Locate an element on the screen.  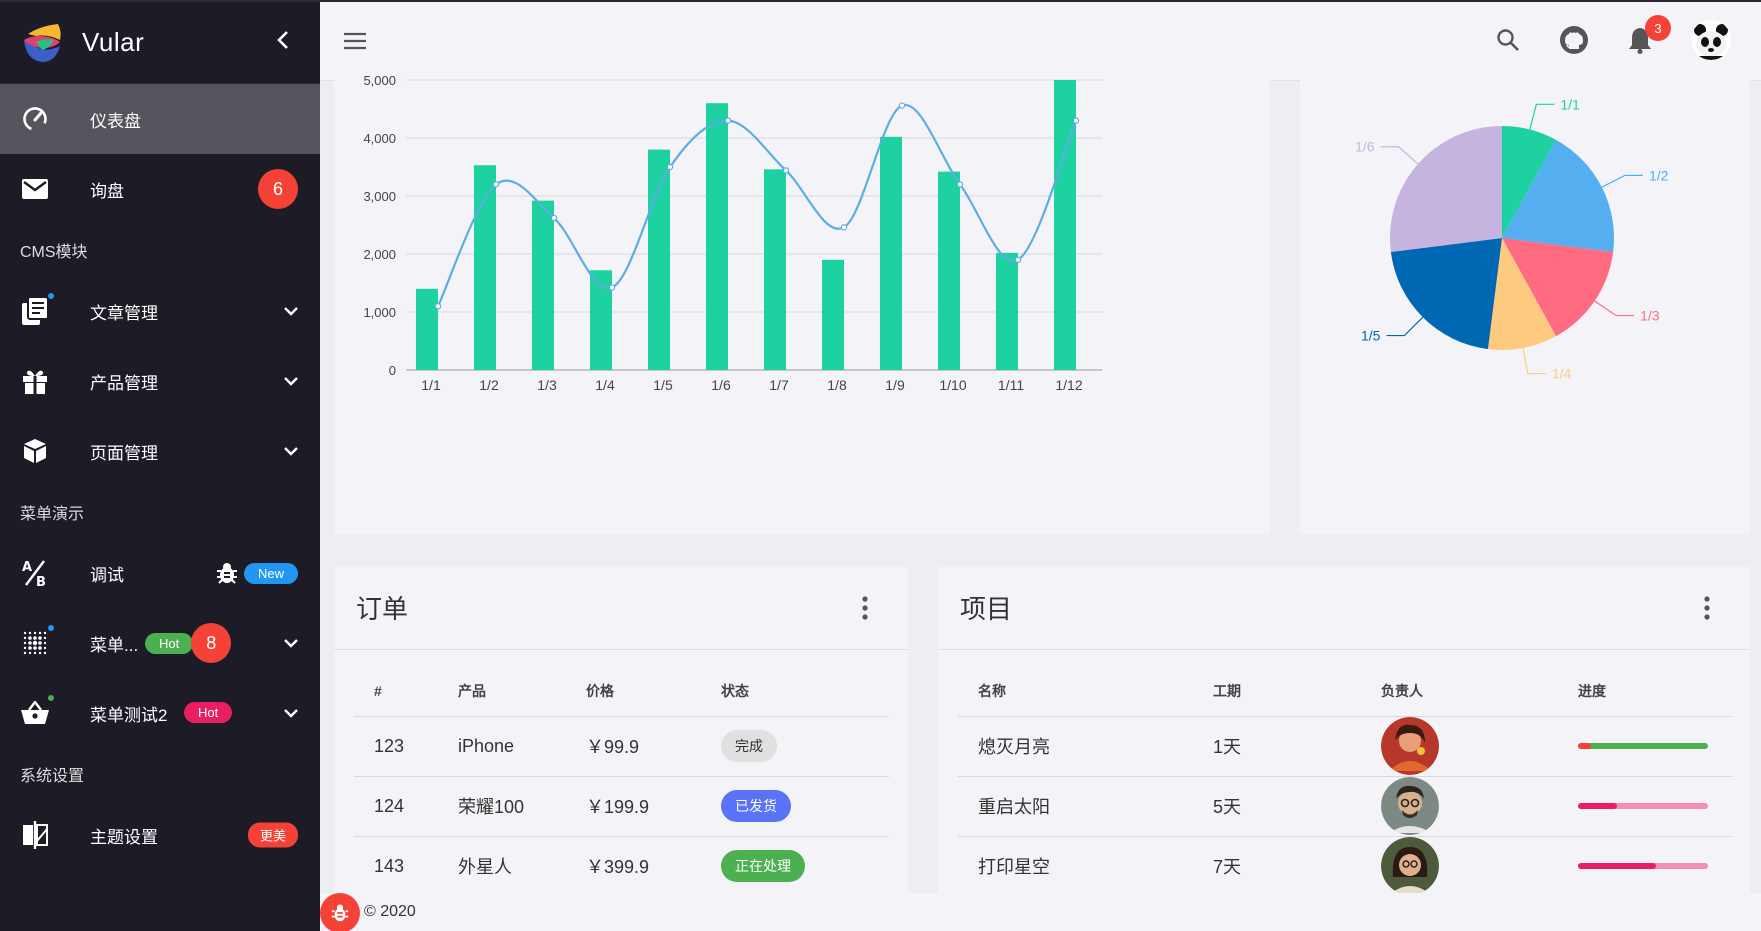
github-icon is located at coordinates (1574, 40).